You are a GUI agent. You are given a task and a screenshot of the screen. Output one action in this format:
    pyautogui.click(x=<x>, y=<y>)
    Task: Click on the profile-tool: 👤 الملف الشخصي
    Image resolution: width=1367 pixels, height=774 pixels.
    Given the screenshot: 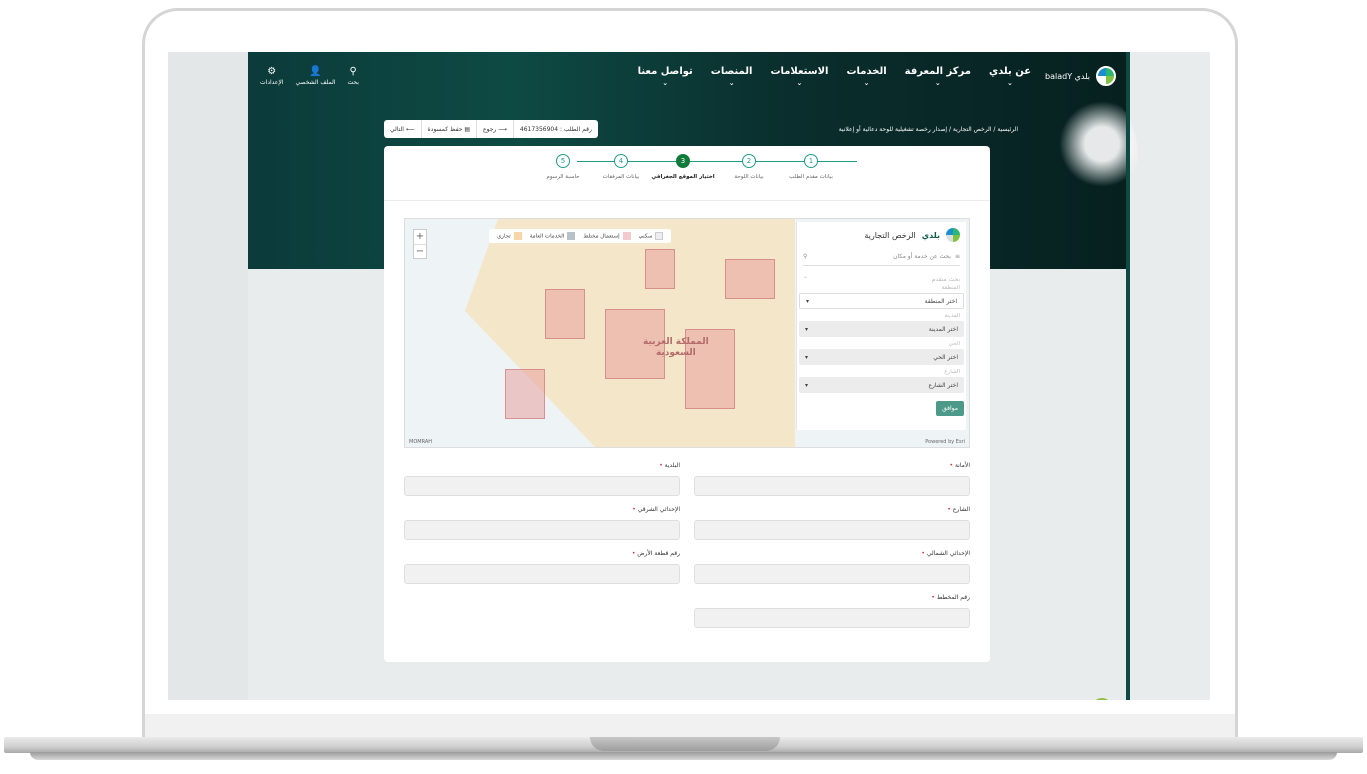 What is the action you would take?
    pyautogui.click(x=315, y=76)
    